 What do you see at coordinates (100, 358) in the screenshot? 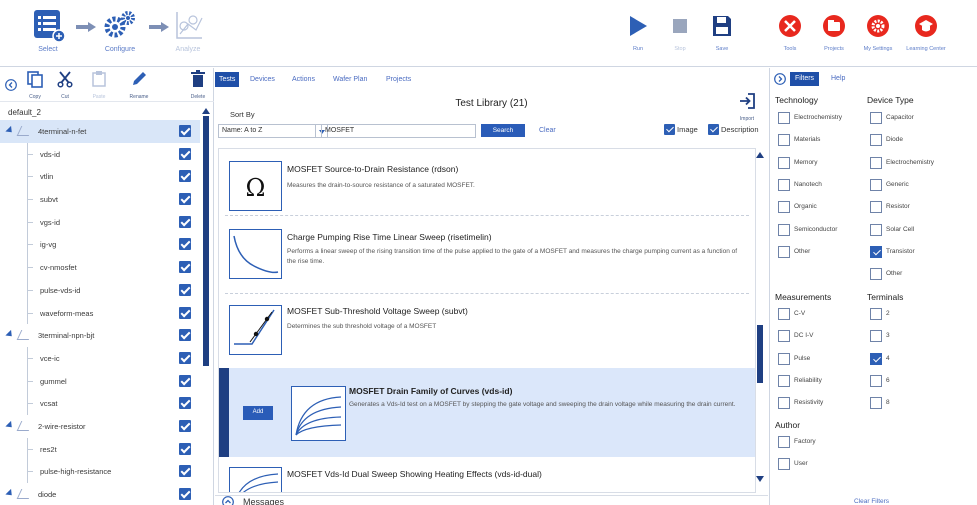
I see `tree-leaf: vce-ic` at bounding box center [100, 358].